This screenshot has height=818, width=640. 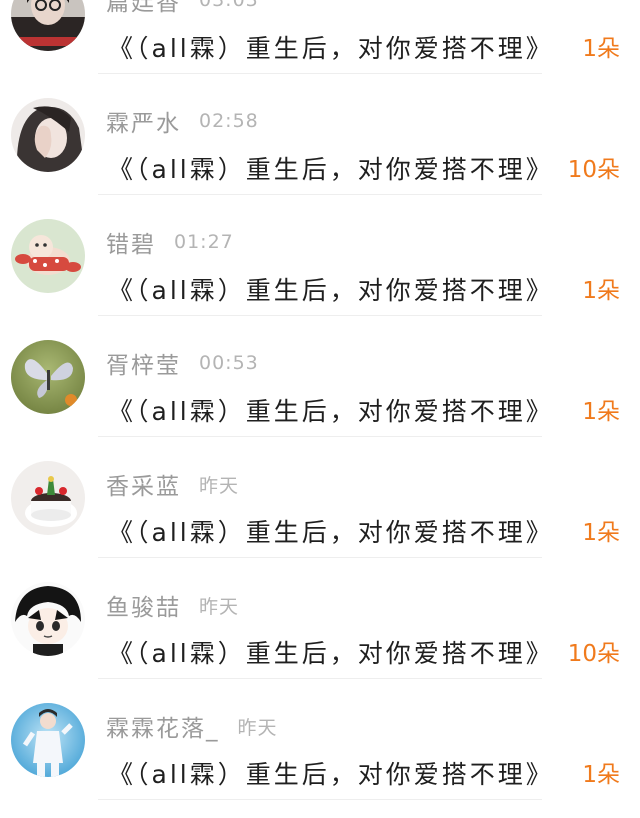 What do you see at coordinates (229, 363) in the screenshot?
I see `timestamp: 00:53` at bounding box center [229, 363].